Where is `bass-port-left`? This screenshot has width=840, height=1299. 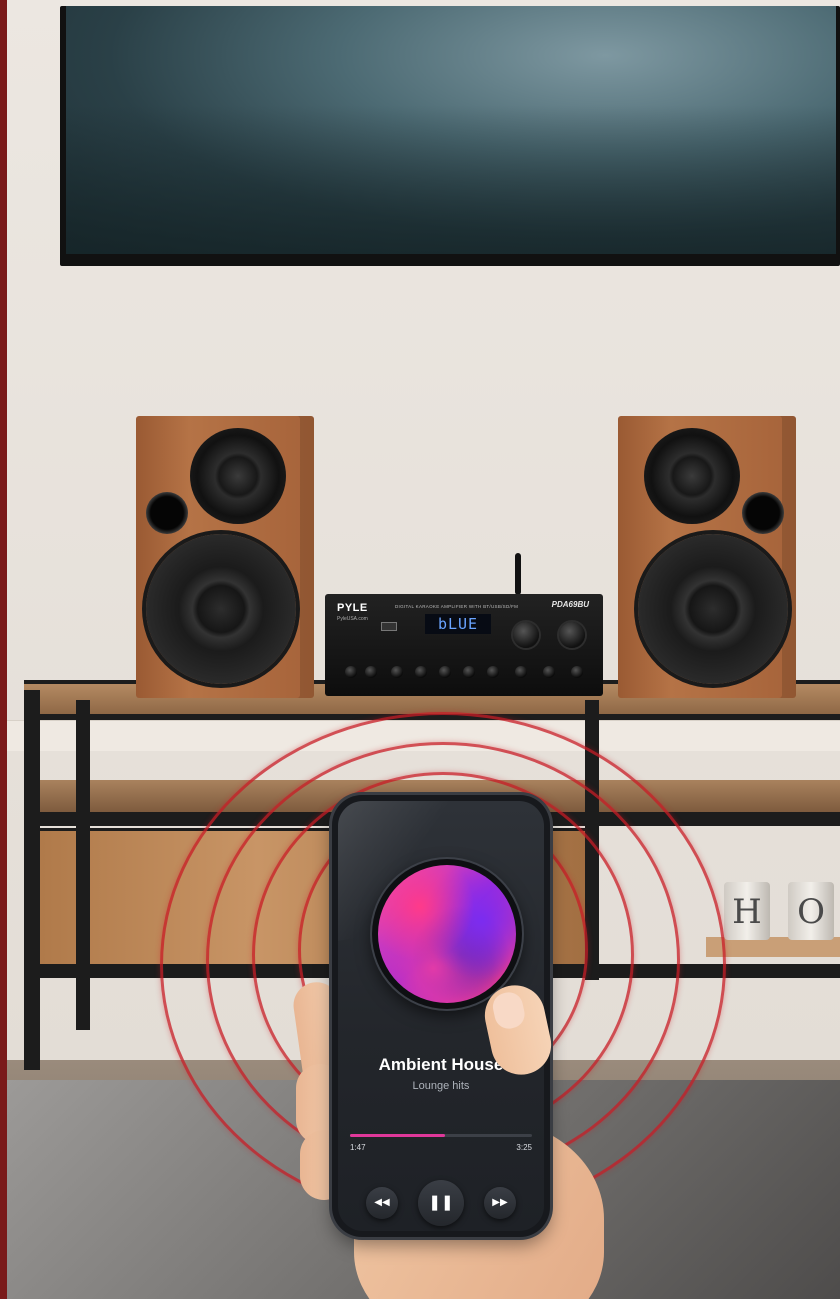
bass-port-left is located at coordinates (167, 513).